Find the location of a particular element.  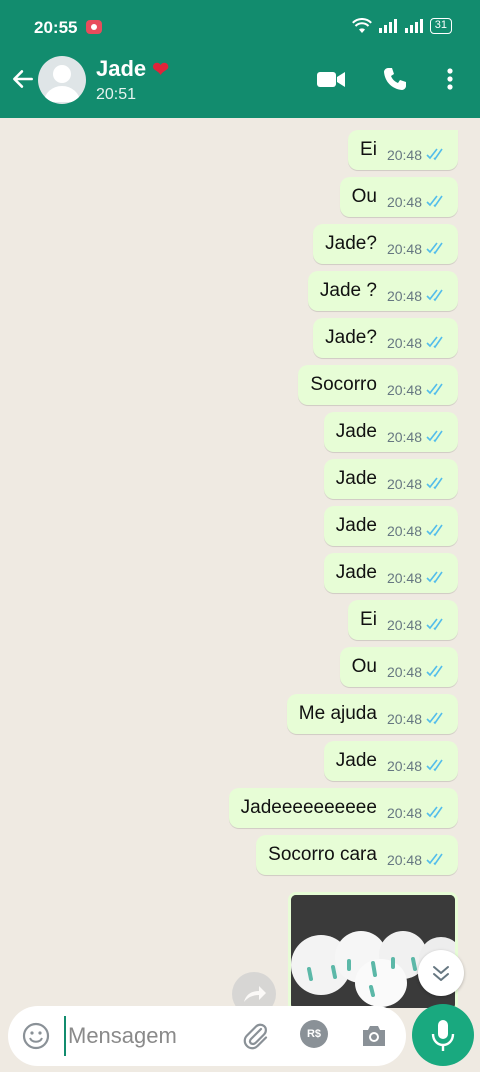

message-bubble: Jadeeeeeeeeee 20:48 is located at coordinates (343, 808).